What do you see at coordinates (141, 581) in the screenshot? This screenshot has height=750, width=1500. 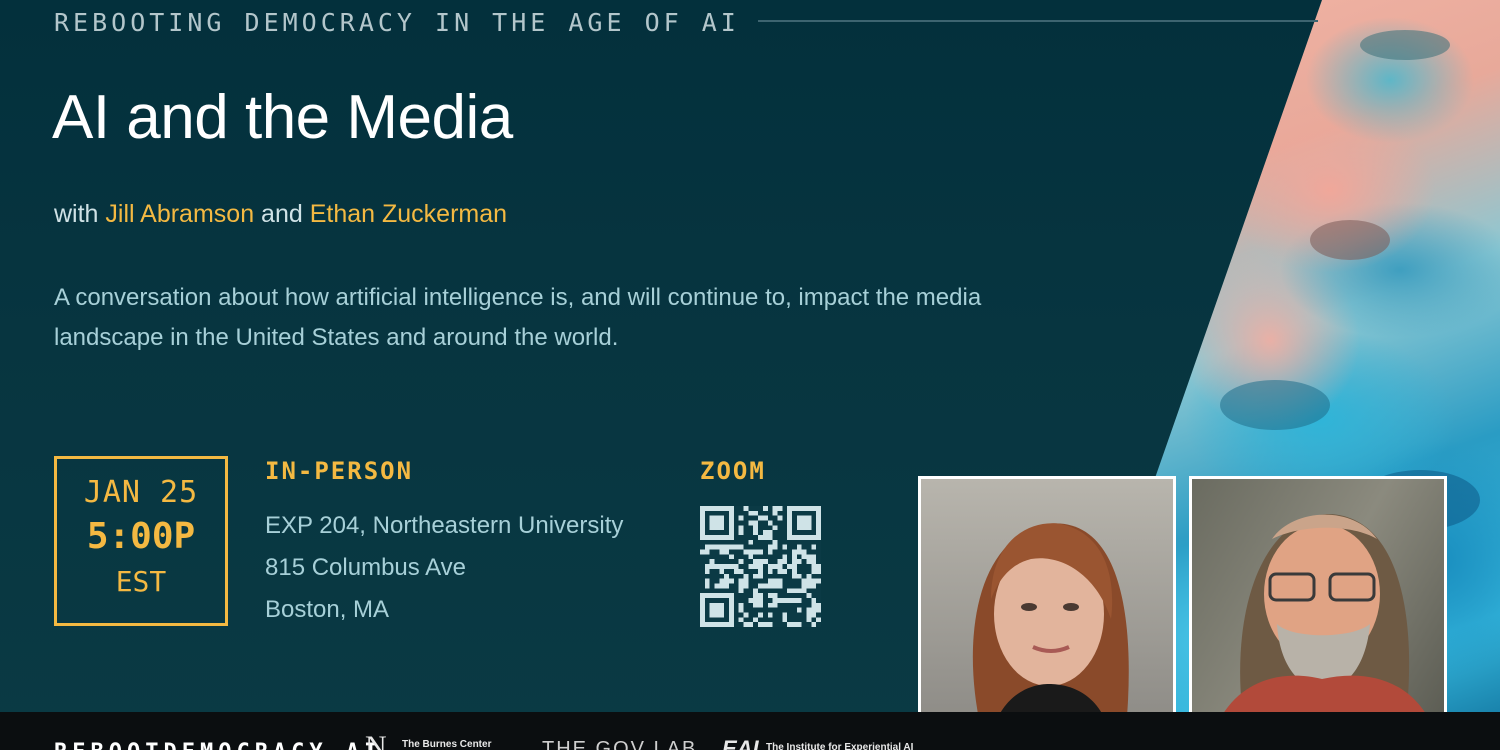 I see `event-timezone: EST` at bounding box center [141, 581].